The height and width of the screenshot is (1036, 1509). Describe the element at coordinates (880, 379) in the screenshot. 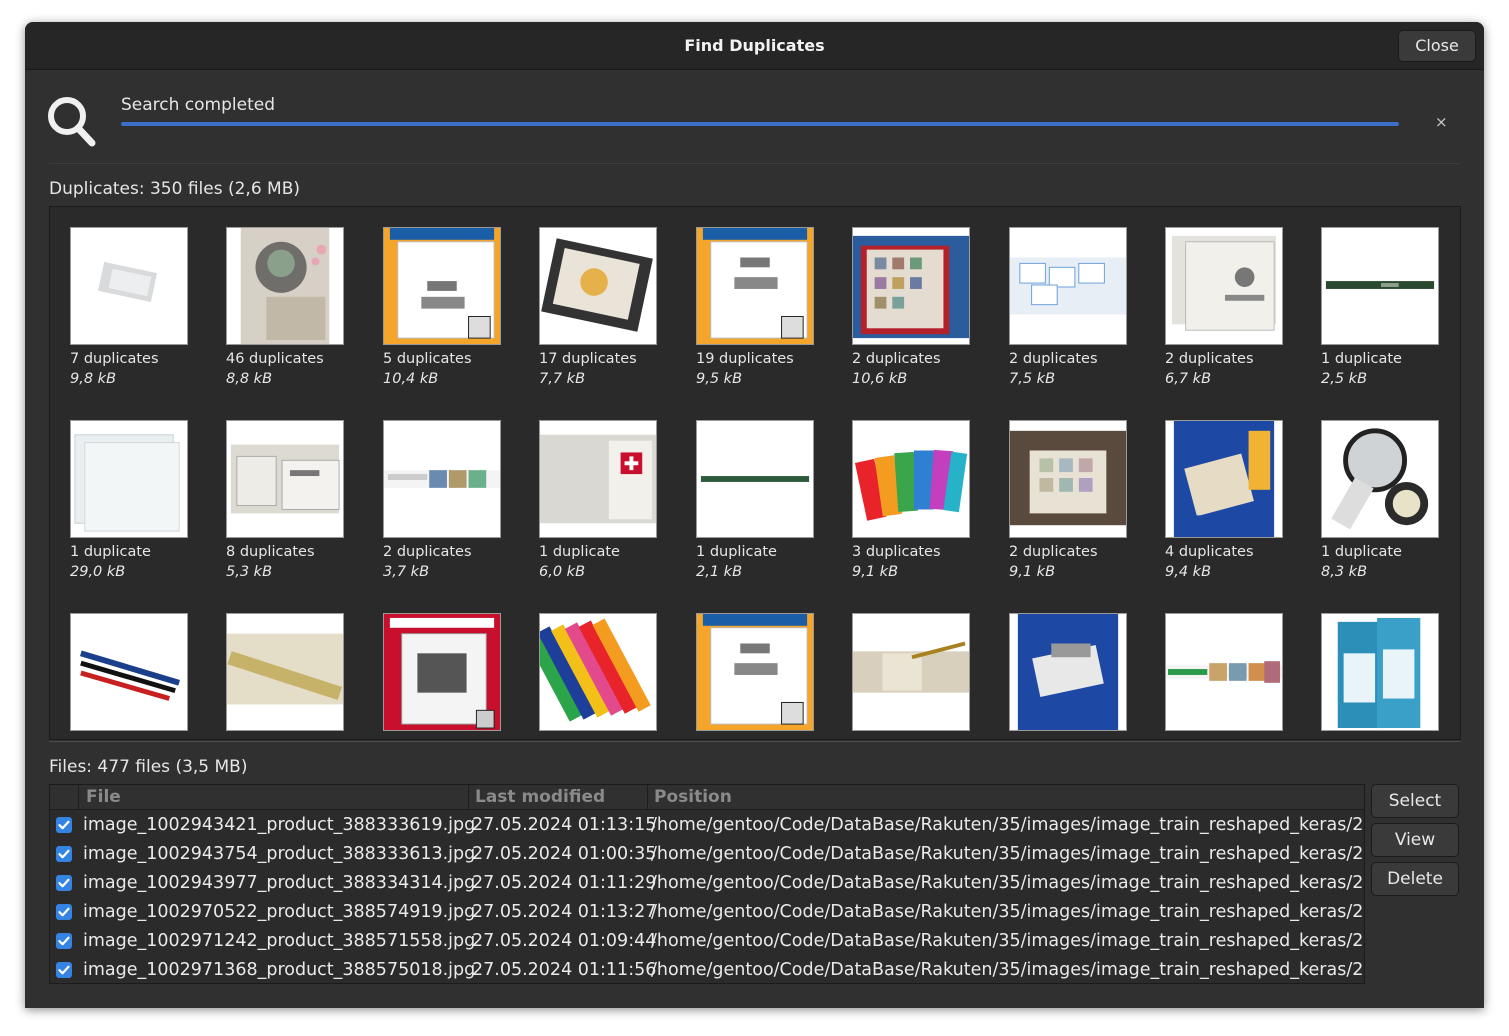

I see `duplicate-size: 10,6 kB` at that location.